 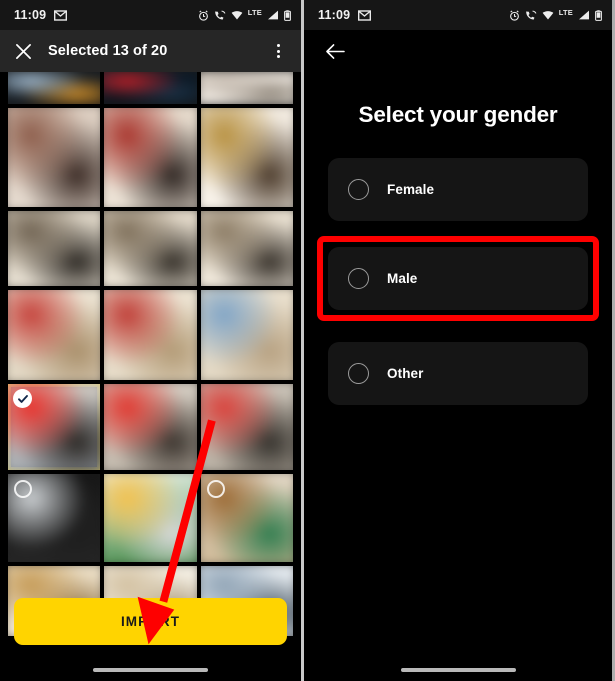 What do you see at coordinates (150, 621) in the screenshot?
I see `import-button: IMPORT` at bounding box center [150, 621].